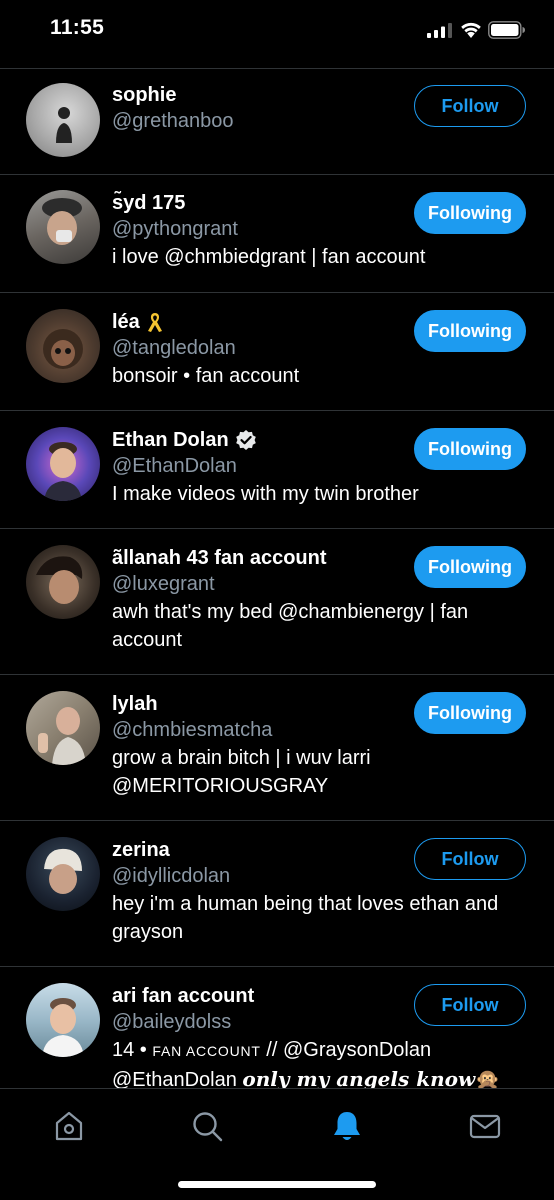 This screenshot has width=554, height=1200. What do you see at coordinates (149, 203) in the screenshot?
I see `display-name-text: s̃yd 175` at bounding box center [149, 203].